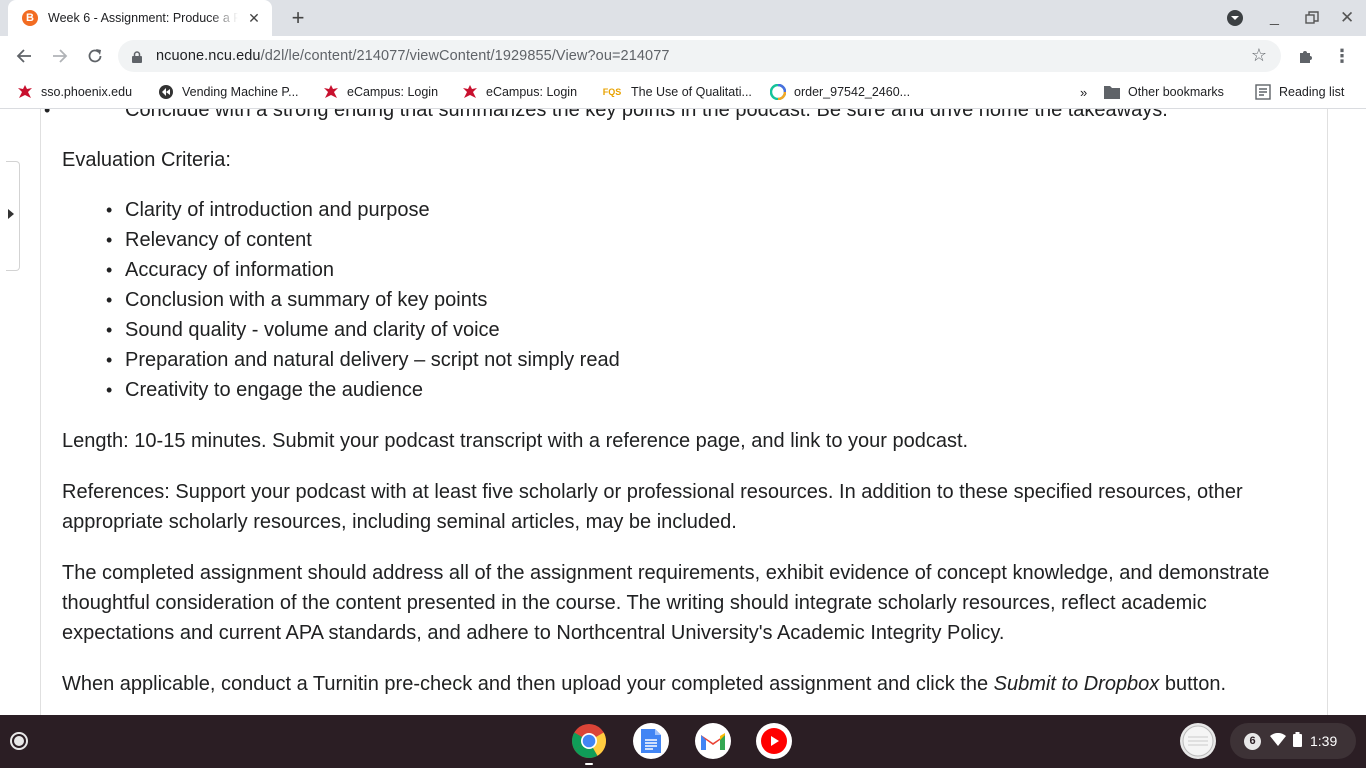  I want to click on youtube-icon, so click(774, 741).